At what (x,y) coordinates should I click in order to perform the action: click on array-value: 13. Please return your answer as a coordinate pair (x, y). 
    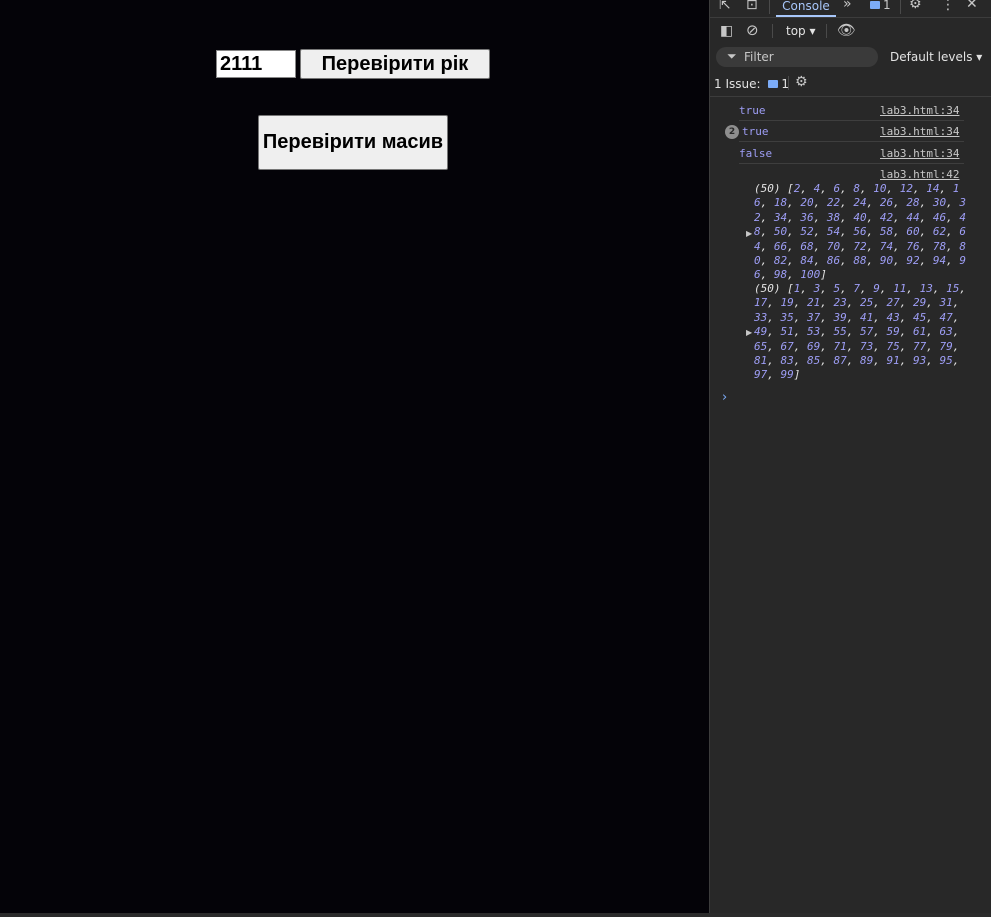
    Looking at the image, I should click on (926, 288).